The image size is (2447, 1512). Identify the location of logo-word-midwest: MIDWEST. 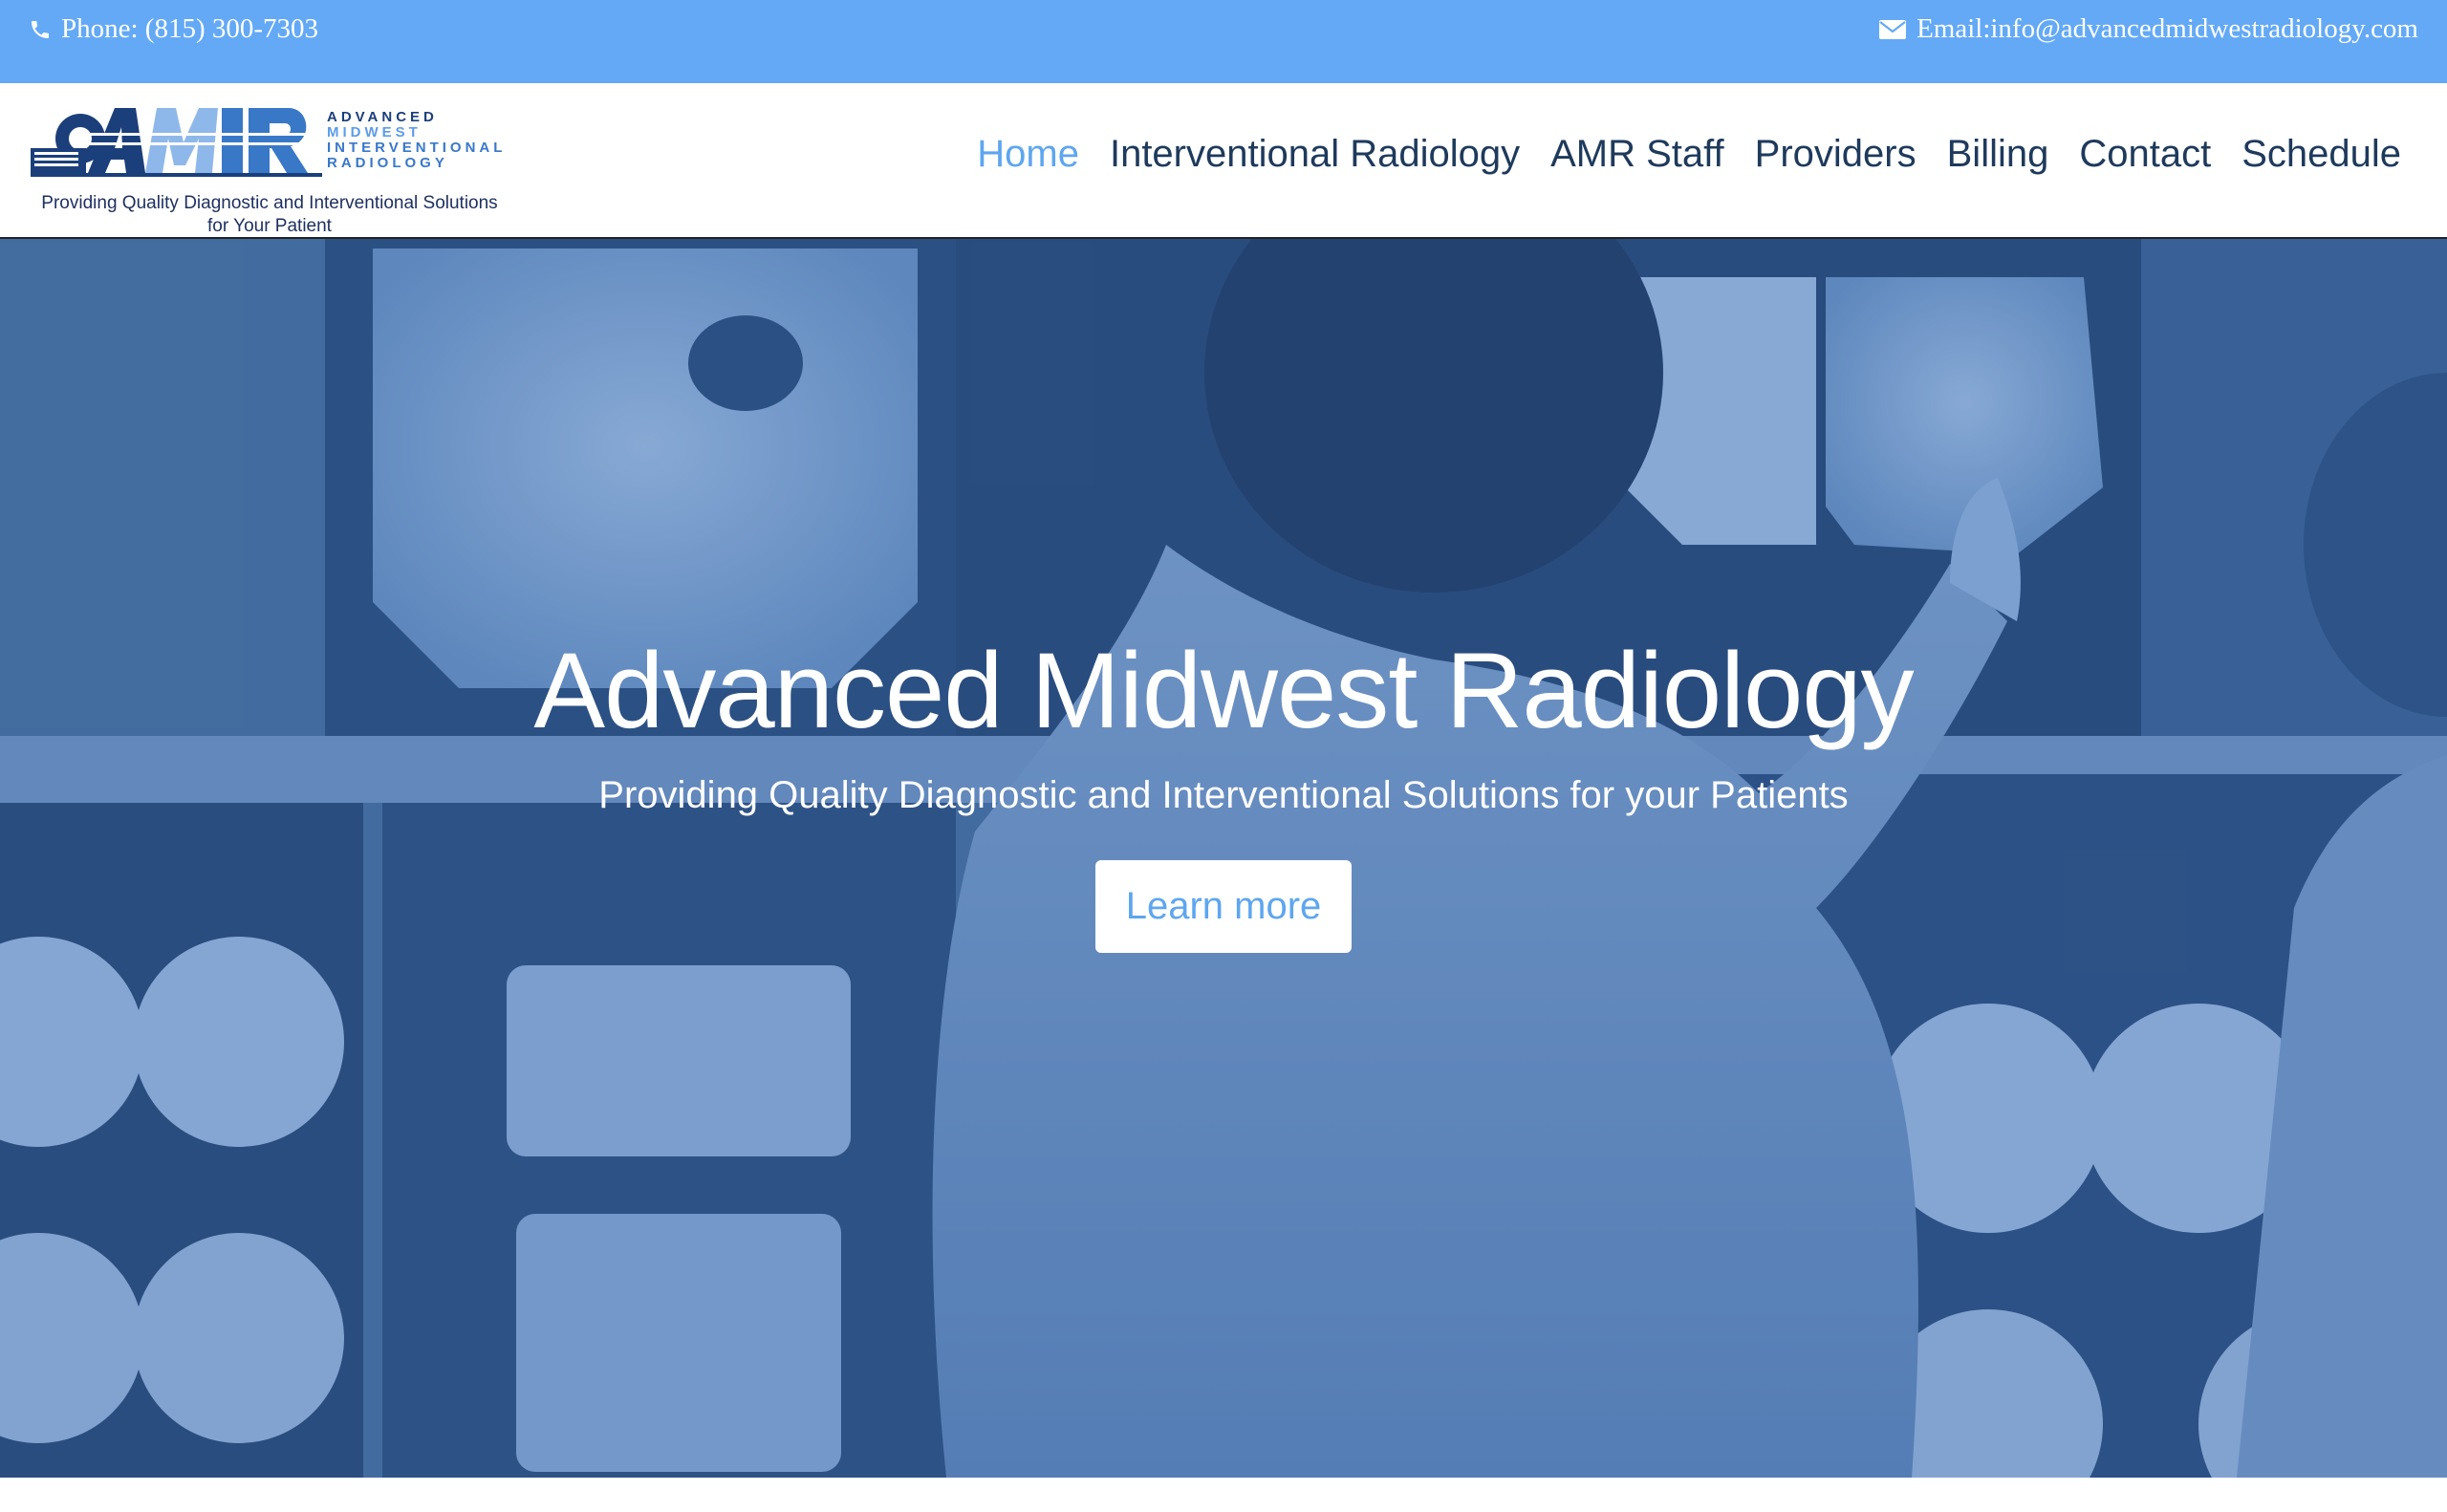
(374, 132).